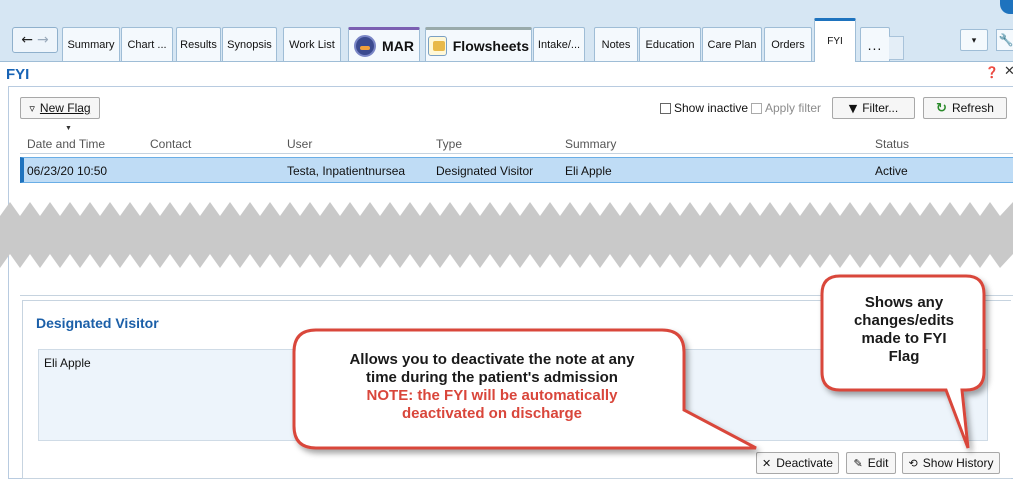  What do you see at coordinates (891, 171) in the screenshot?
I see `cell-status: Active` at bounding box center [891, 171].